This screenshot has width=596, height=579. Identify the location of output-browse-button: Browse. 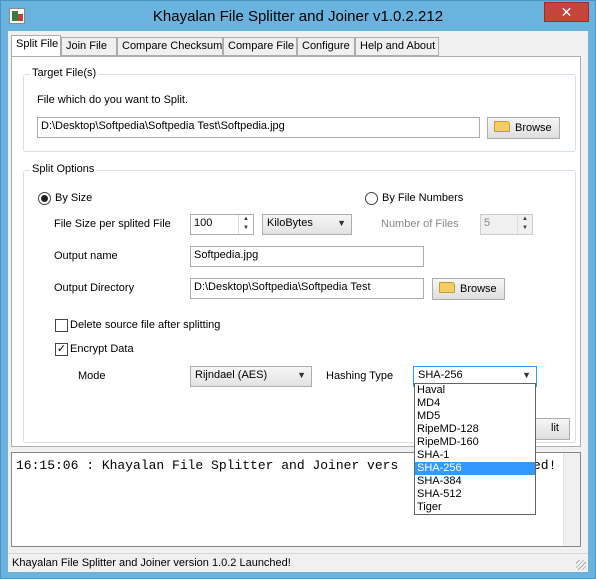
(468, 289).